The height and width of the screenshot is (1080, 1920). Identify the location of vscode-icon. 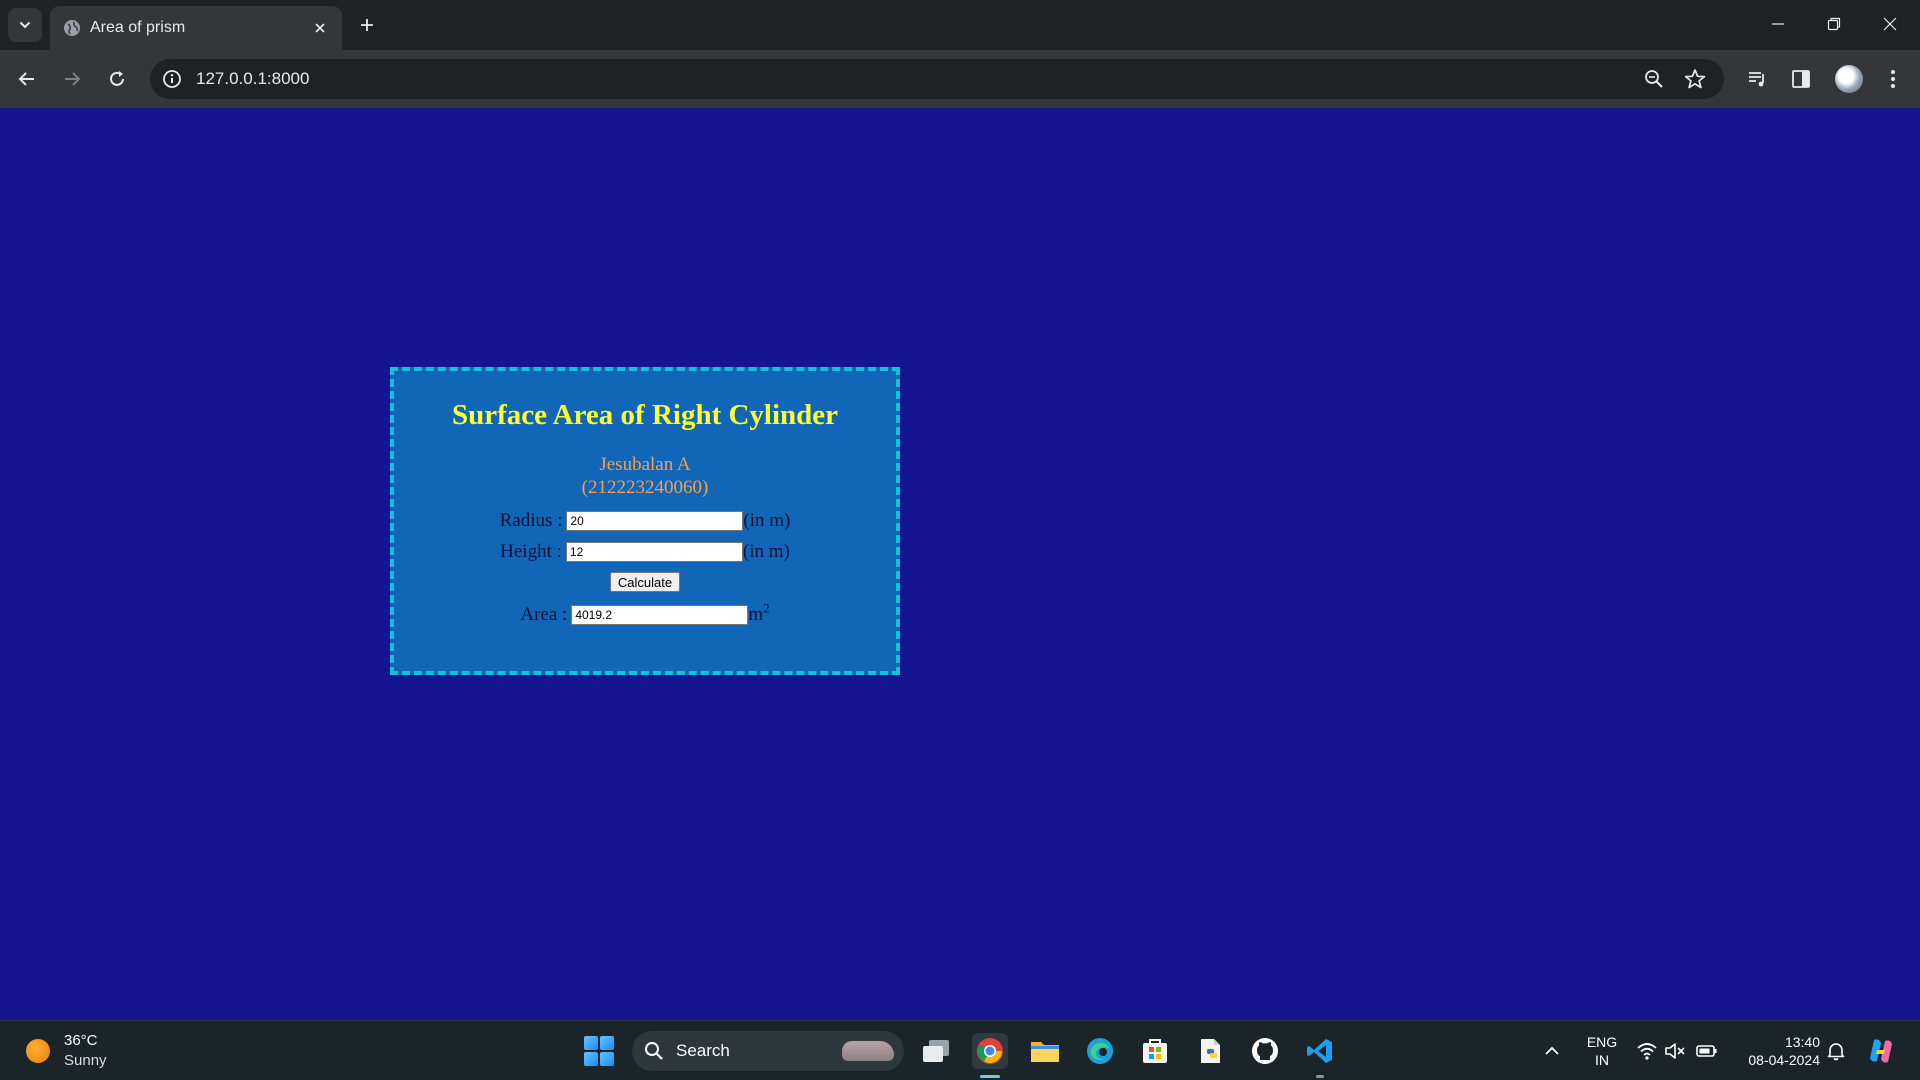
(1319, 1051).